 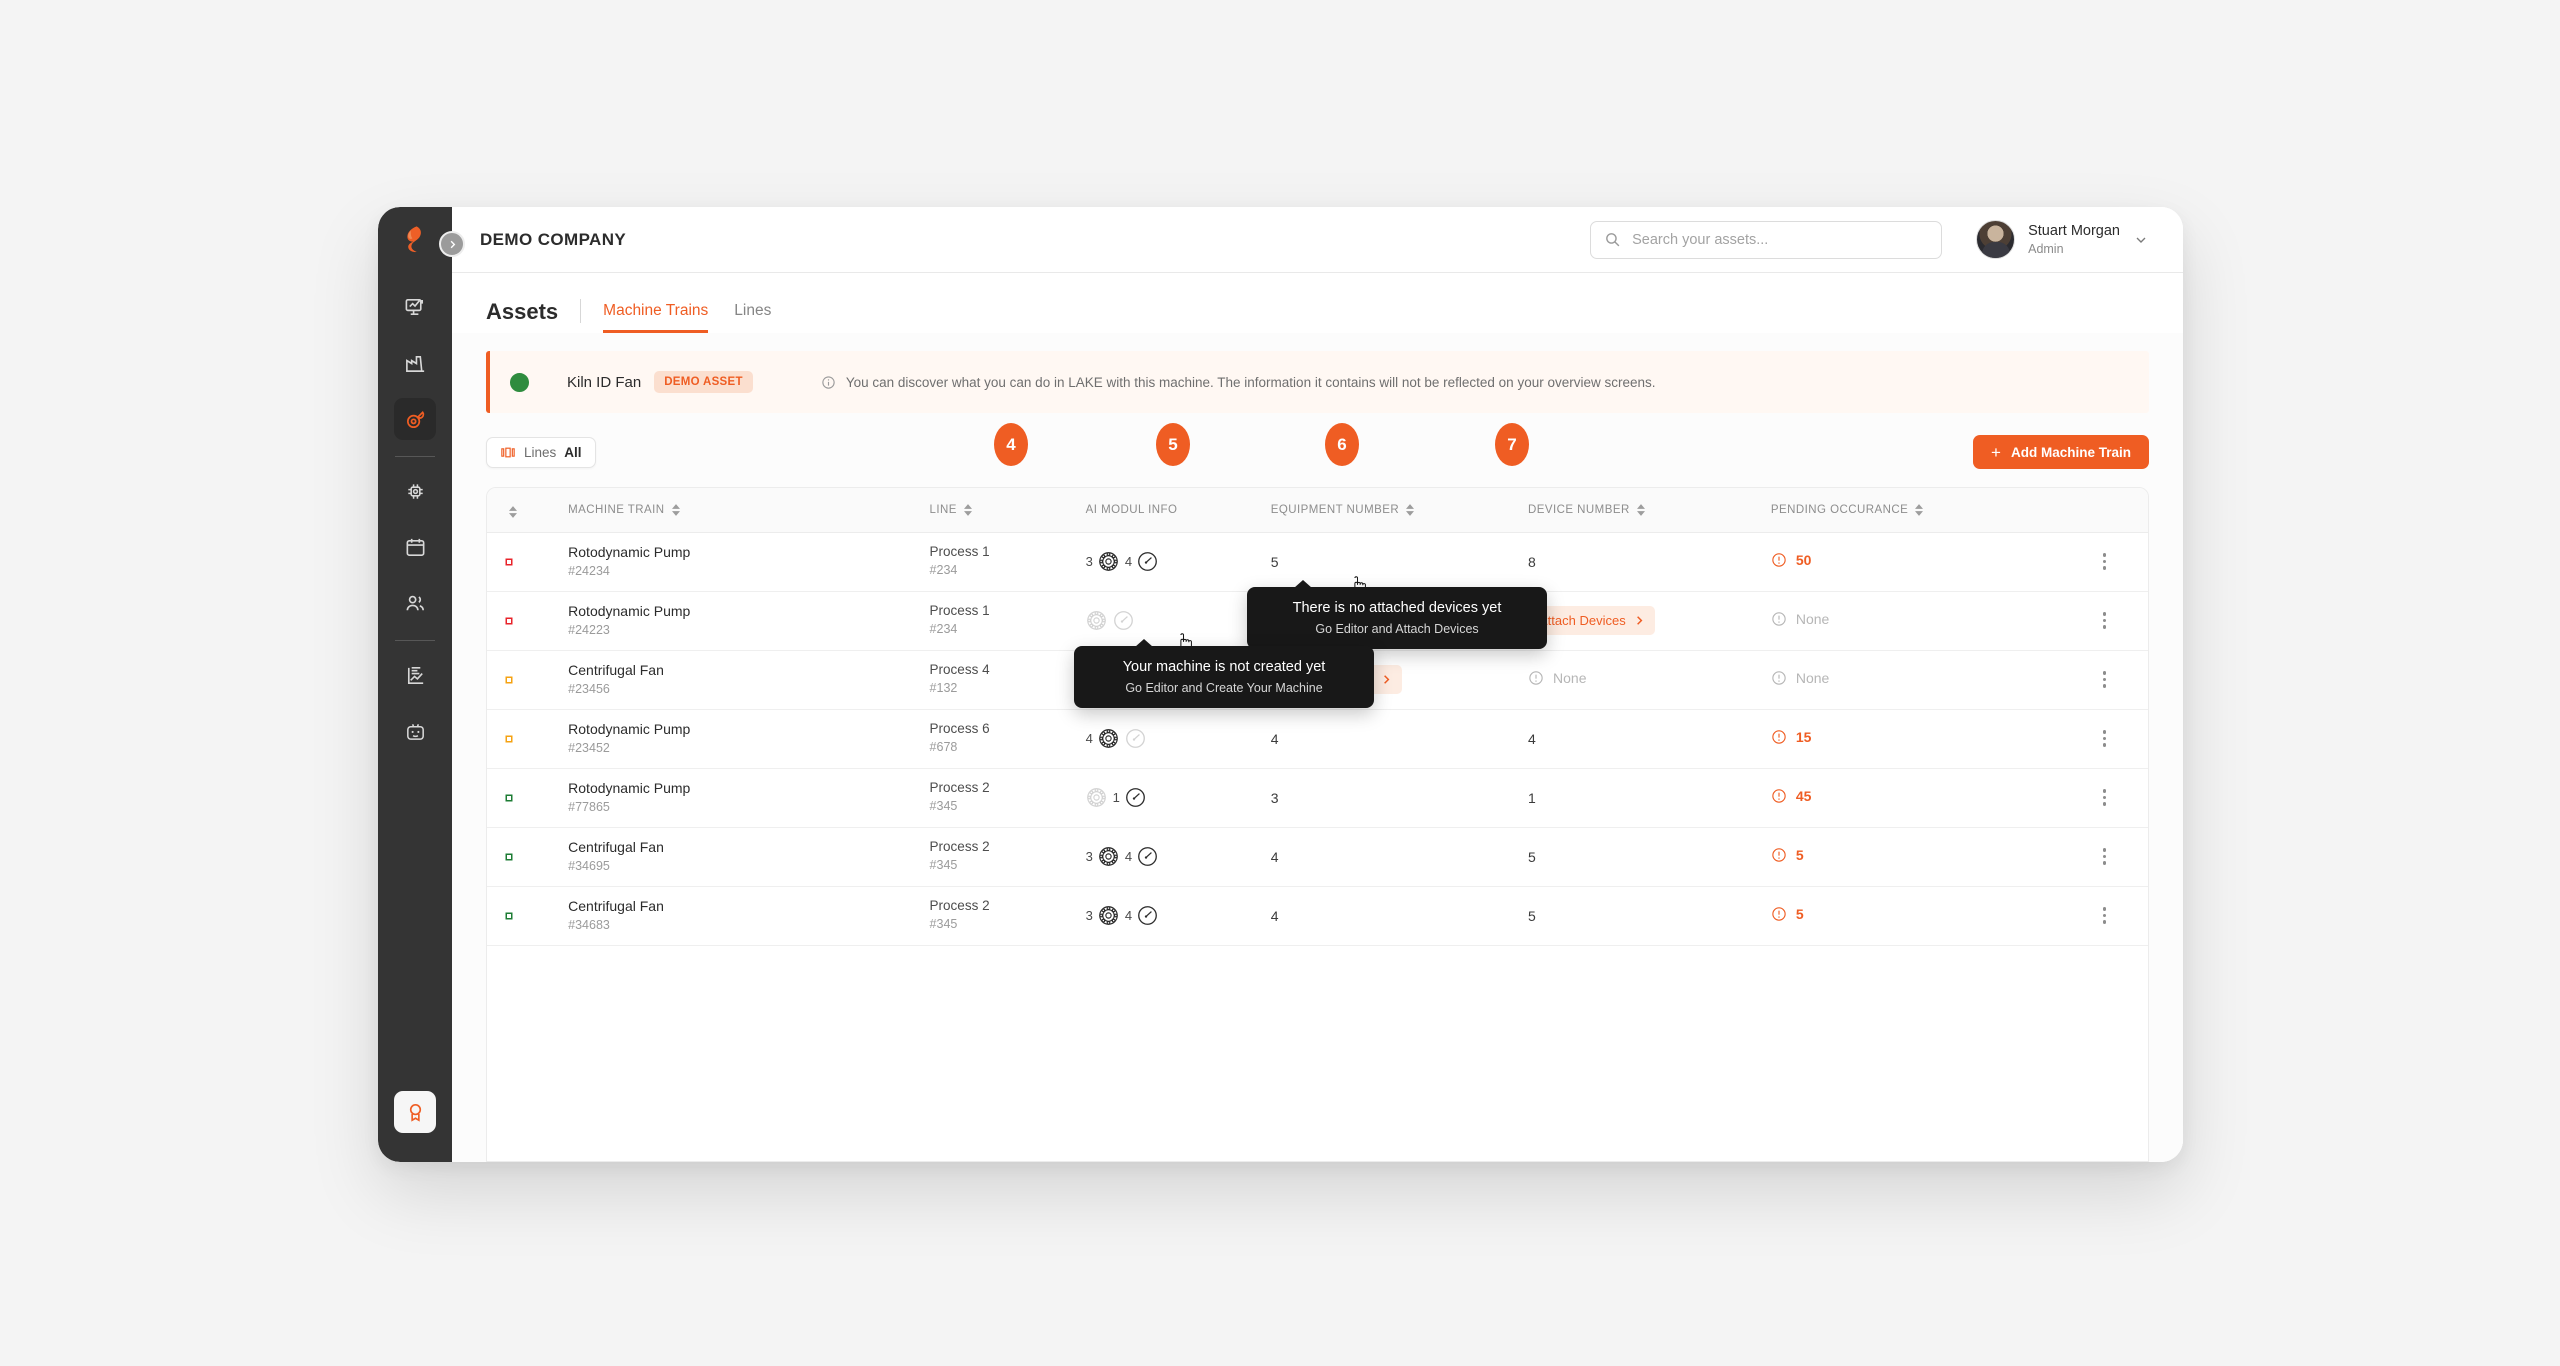 I want to click on th-device-number: DEVICE NUMBER, so click(x=1643, y=510).